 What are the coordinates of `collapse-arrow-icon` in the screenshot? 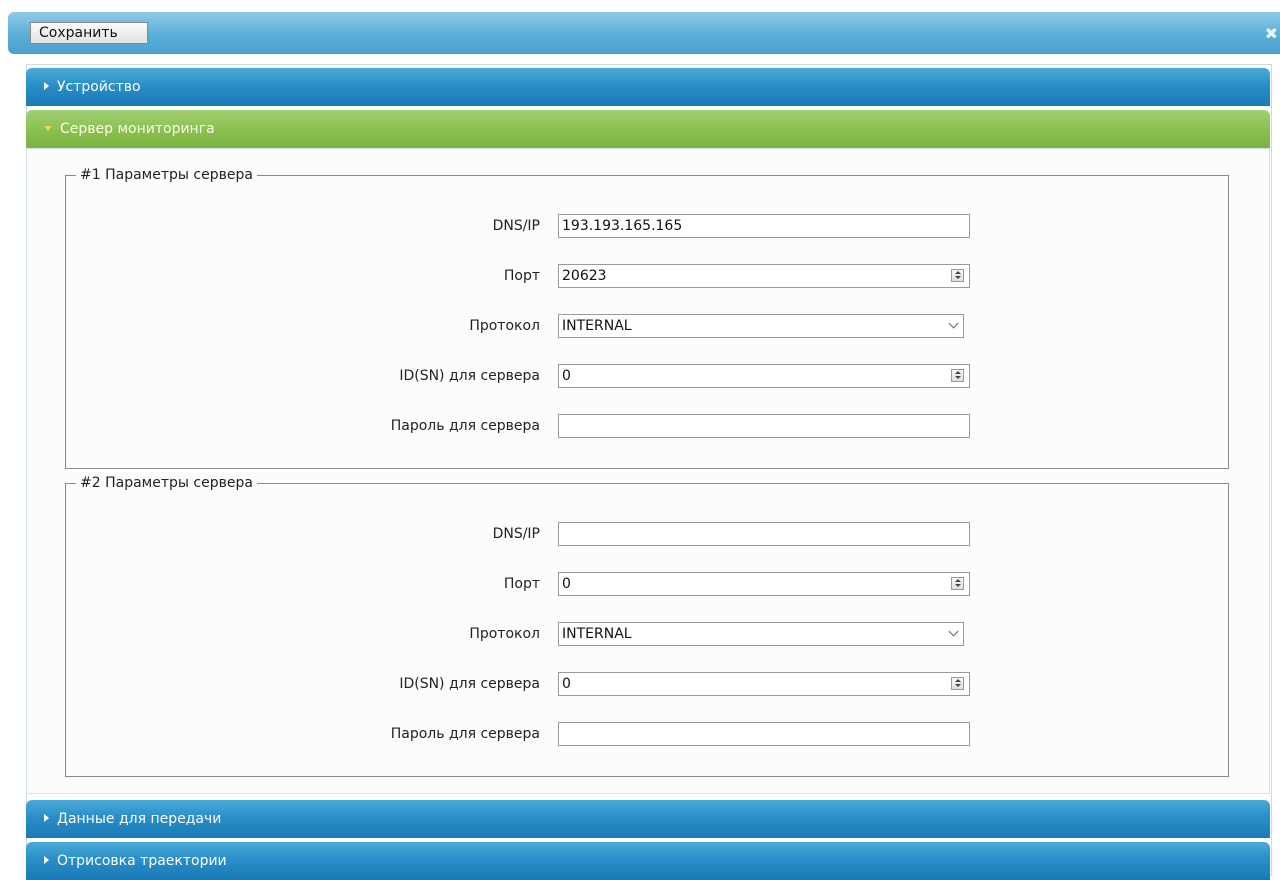 It's located at (48, 128).